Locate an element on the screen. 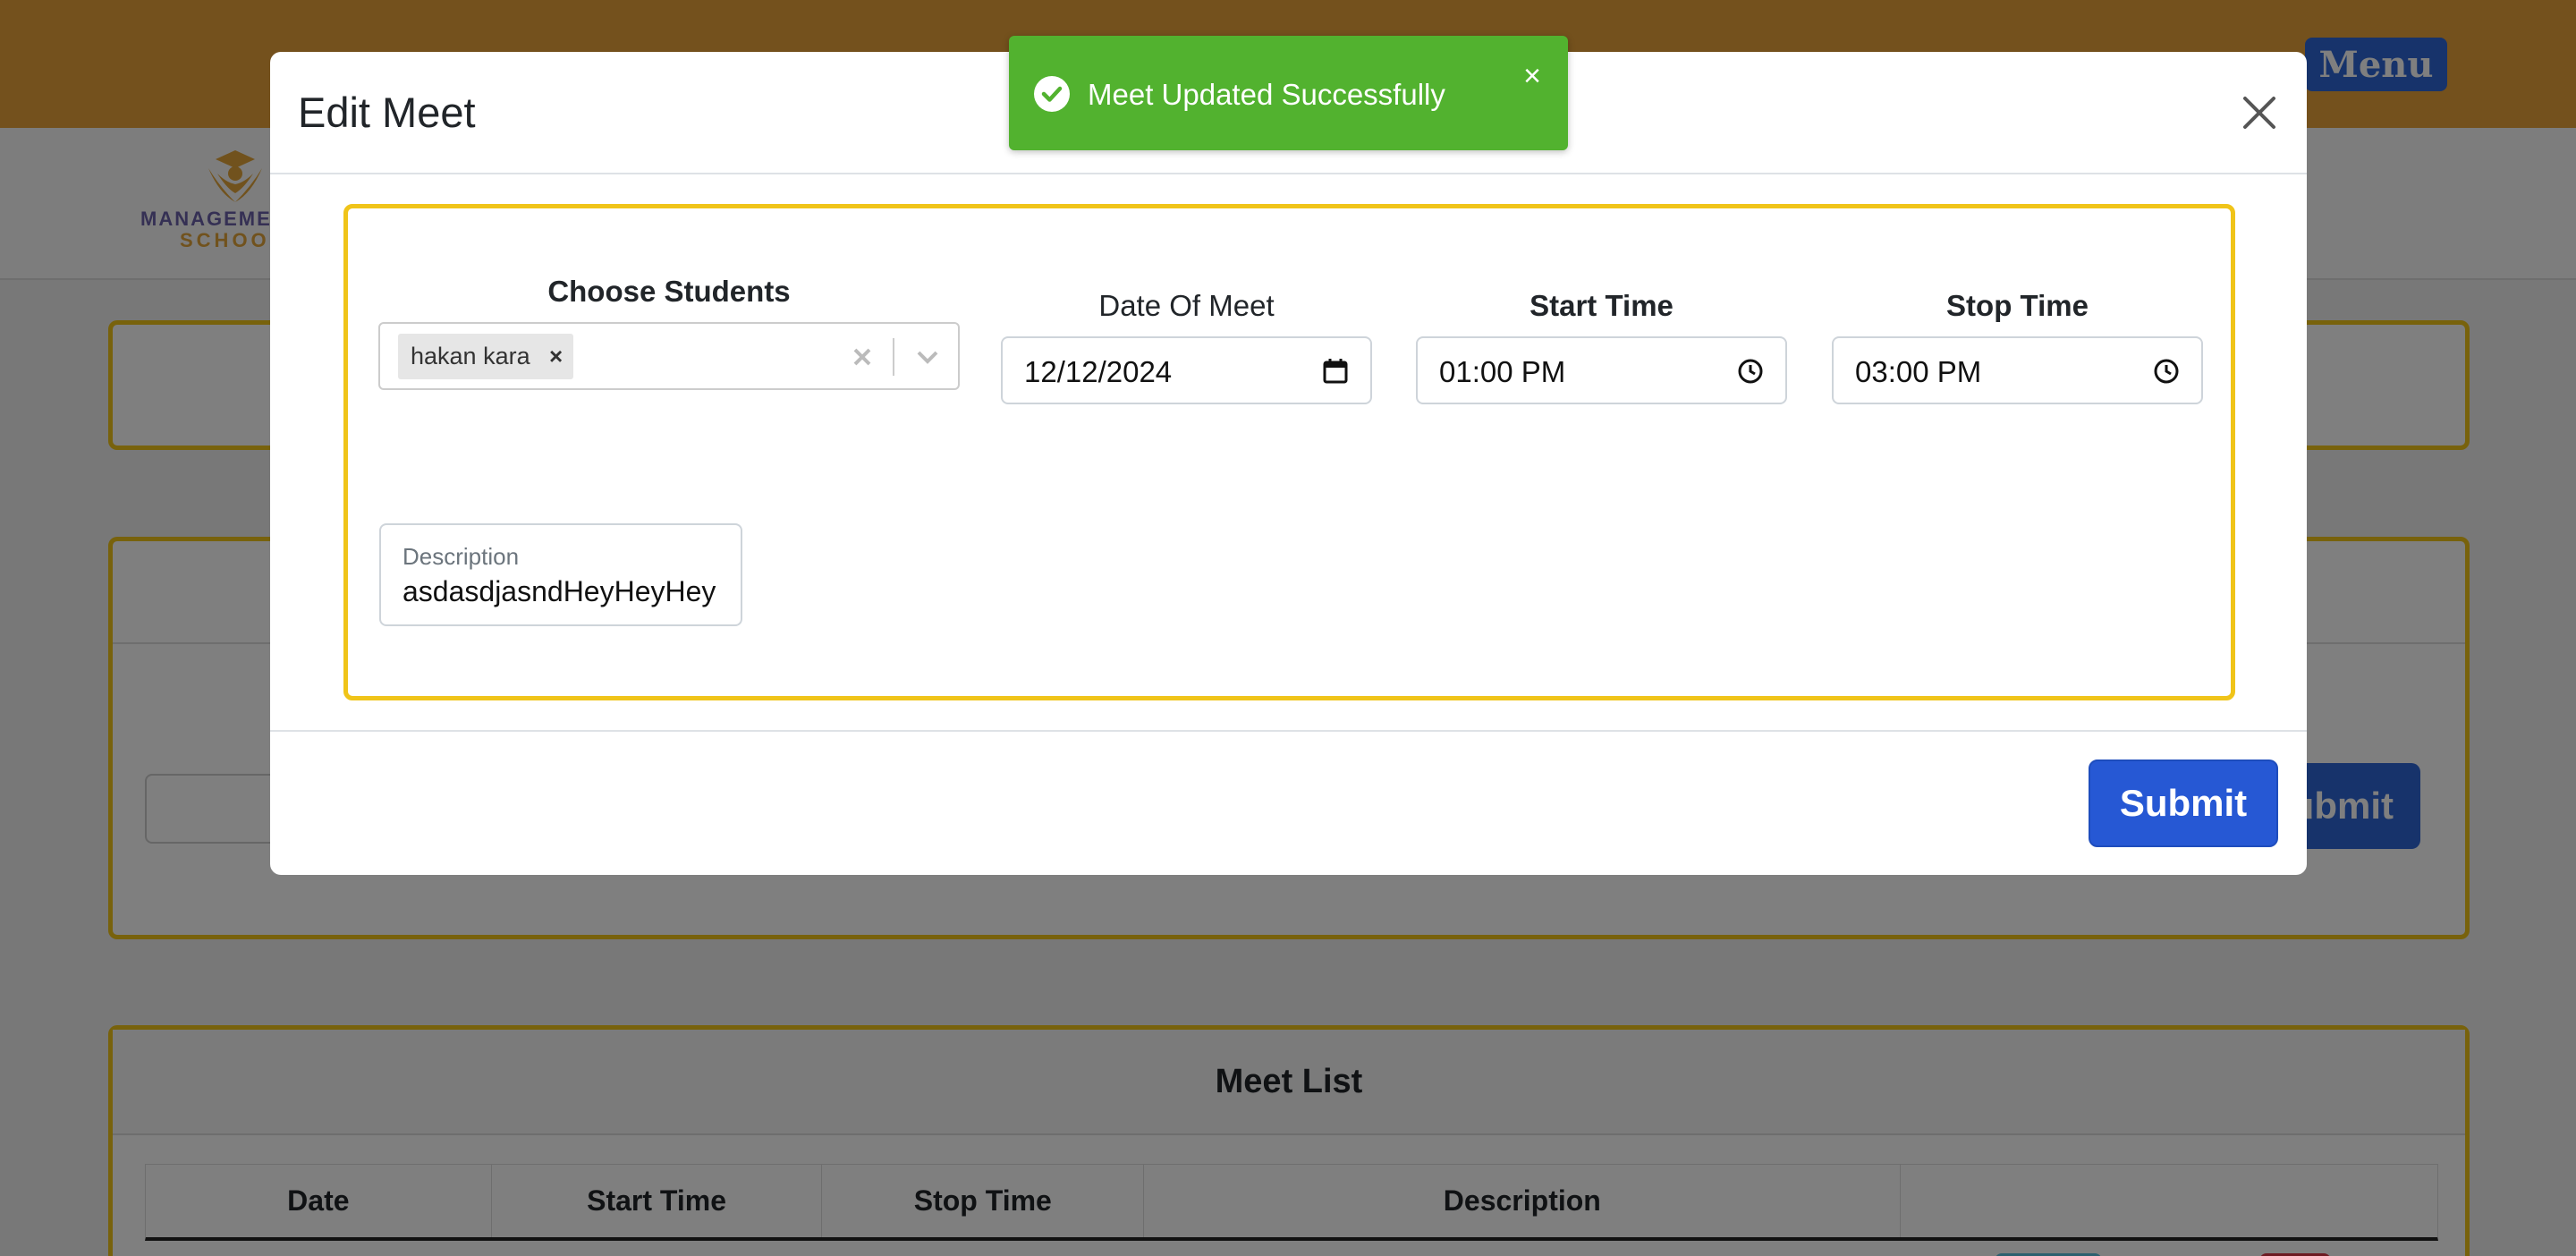 This screenshot has height=1256, width=2576. modal-title: Edit Meet is located at coordinates (387, 112).